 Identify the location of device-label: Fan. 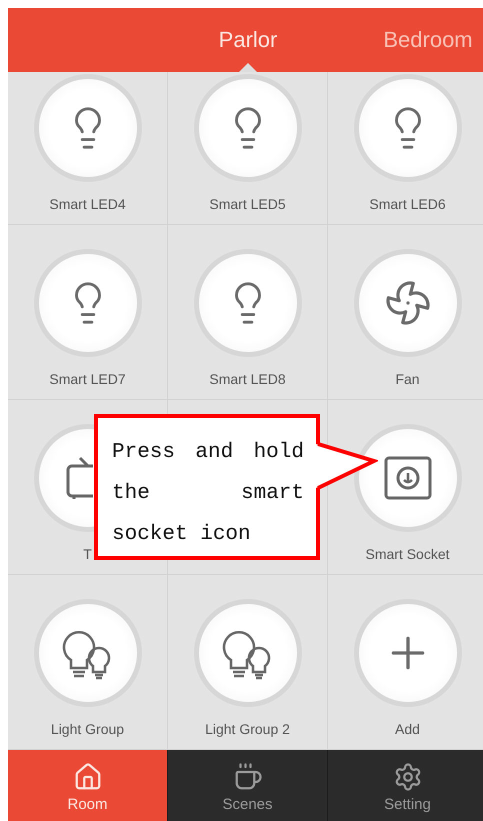
(407, 379).